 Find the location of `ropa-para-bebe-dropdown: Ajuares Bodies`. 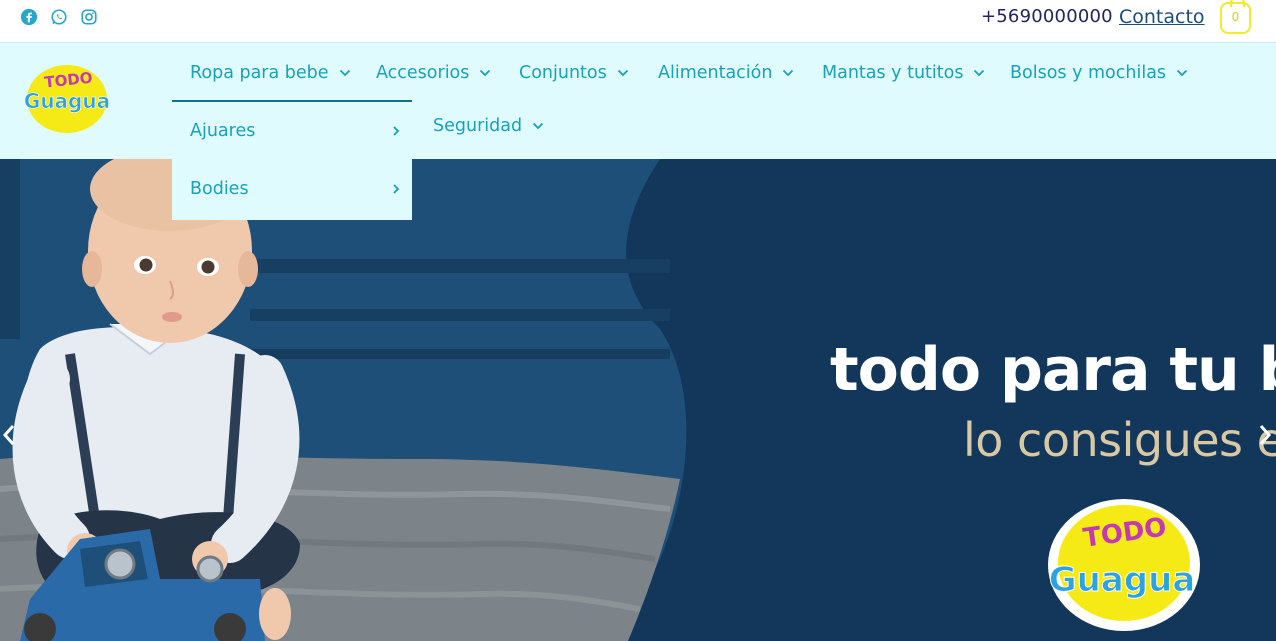

ropa-para-bebe-dropdown: Ajuares Bodies is located at coordinates (292, 161).